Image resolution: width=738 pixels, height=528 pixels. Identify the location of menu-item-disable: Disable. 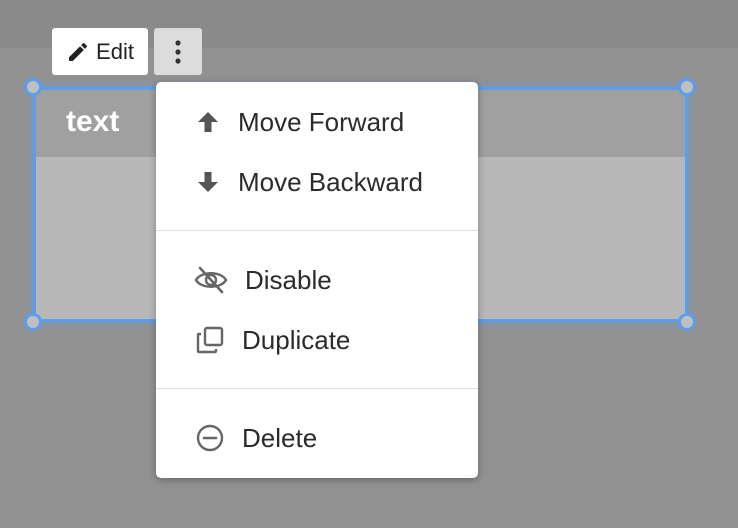
(317, 280).